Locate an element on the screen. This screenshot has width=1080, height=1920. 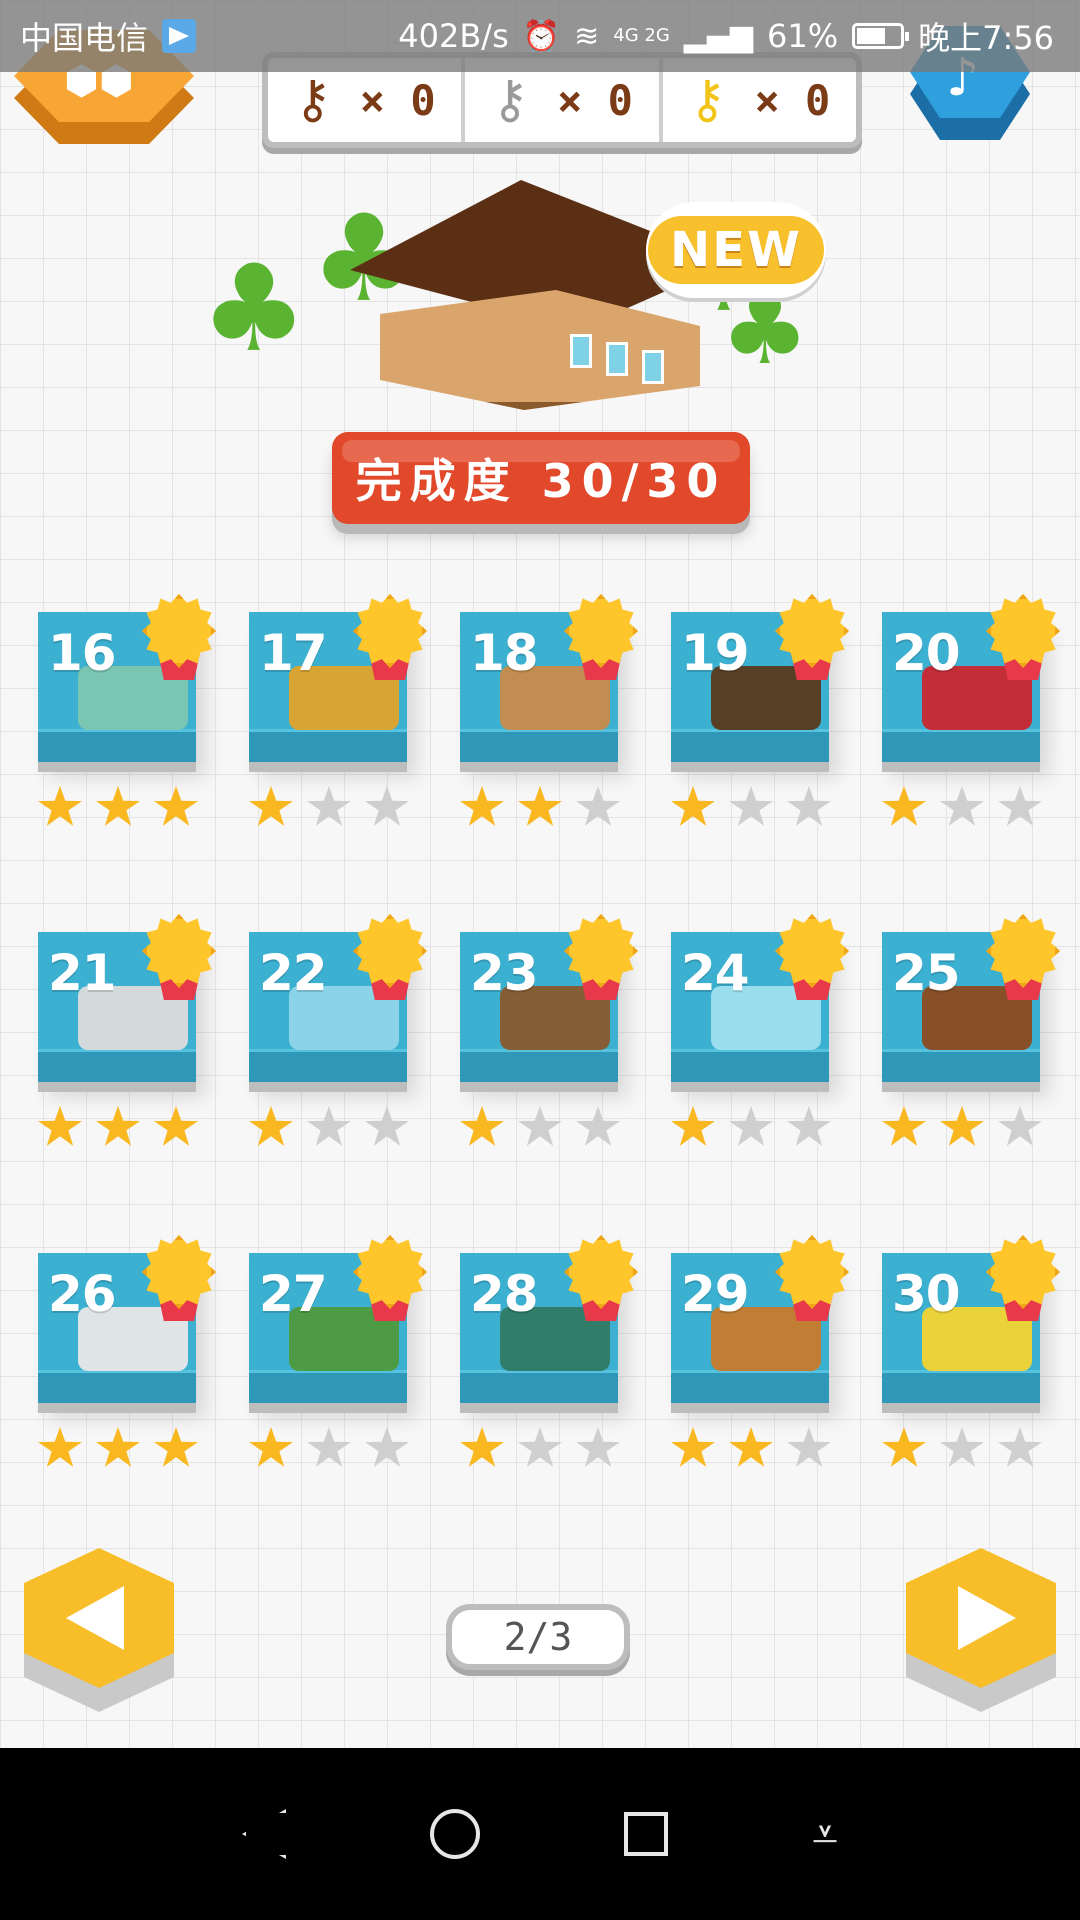
signal-icon: ▂▄▆ is located at coordinates (718, 36).